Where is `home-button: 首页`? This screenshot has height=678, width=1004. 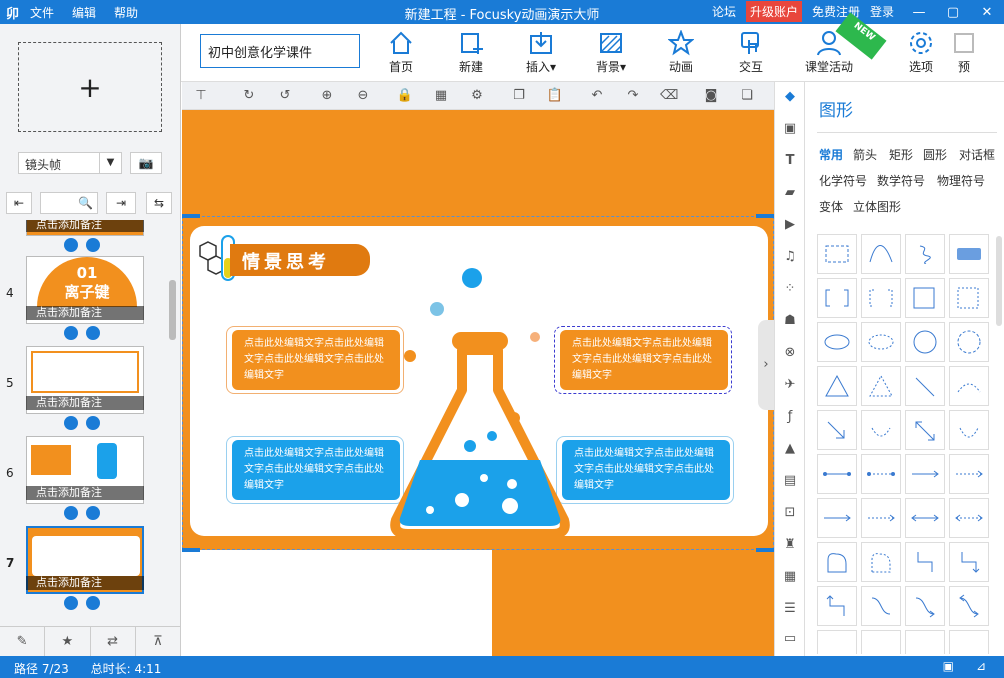 home-button: 首页 is located at coordinates (401, 52).